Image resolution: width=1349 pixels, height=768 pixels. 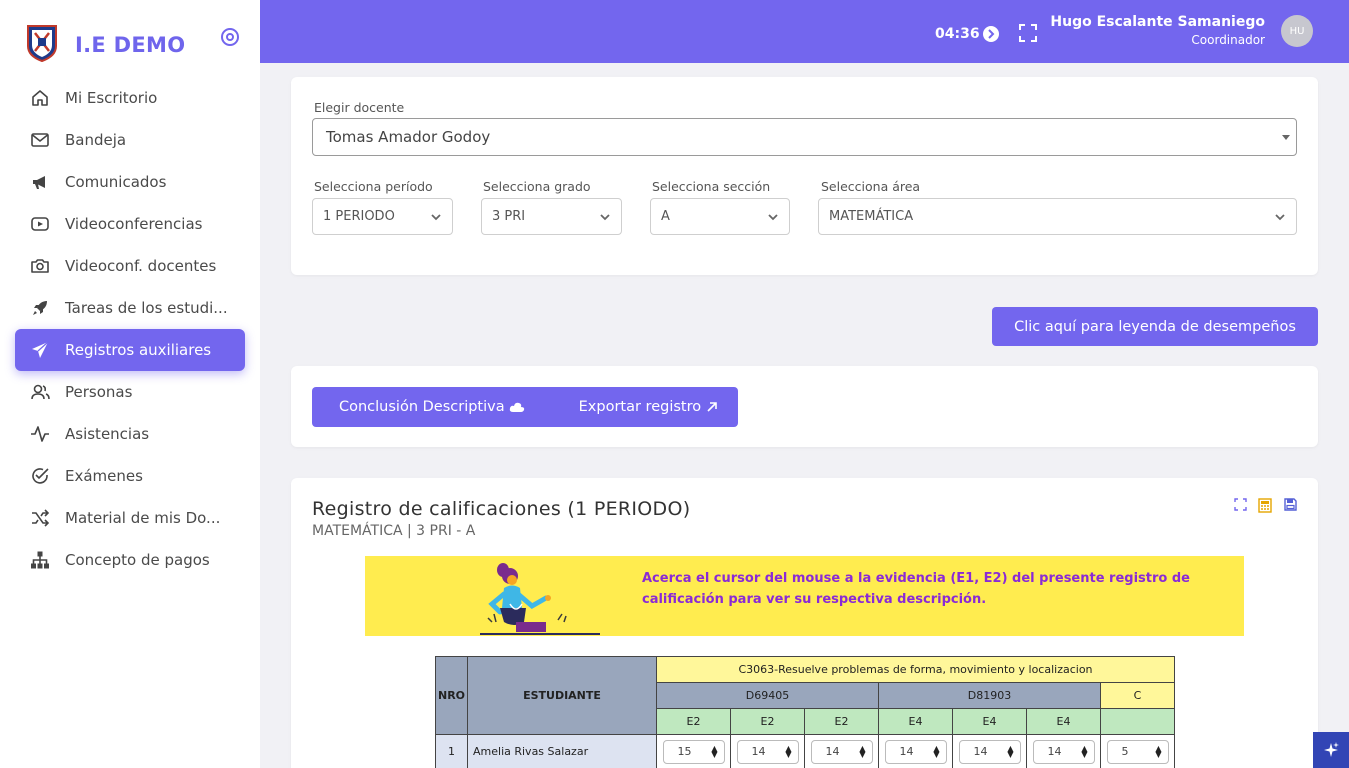 What do you see at coordinates (665, 216) in the screenshot?
I see `seccion-value: A` at bounding box center [665, 216].